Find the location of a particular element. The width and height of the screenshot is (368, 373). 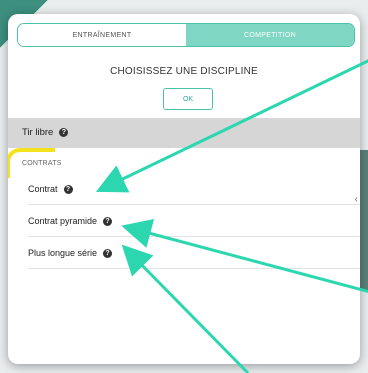

ok-button: OK is located at coordinates (188, 99).